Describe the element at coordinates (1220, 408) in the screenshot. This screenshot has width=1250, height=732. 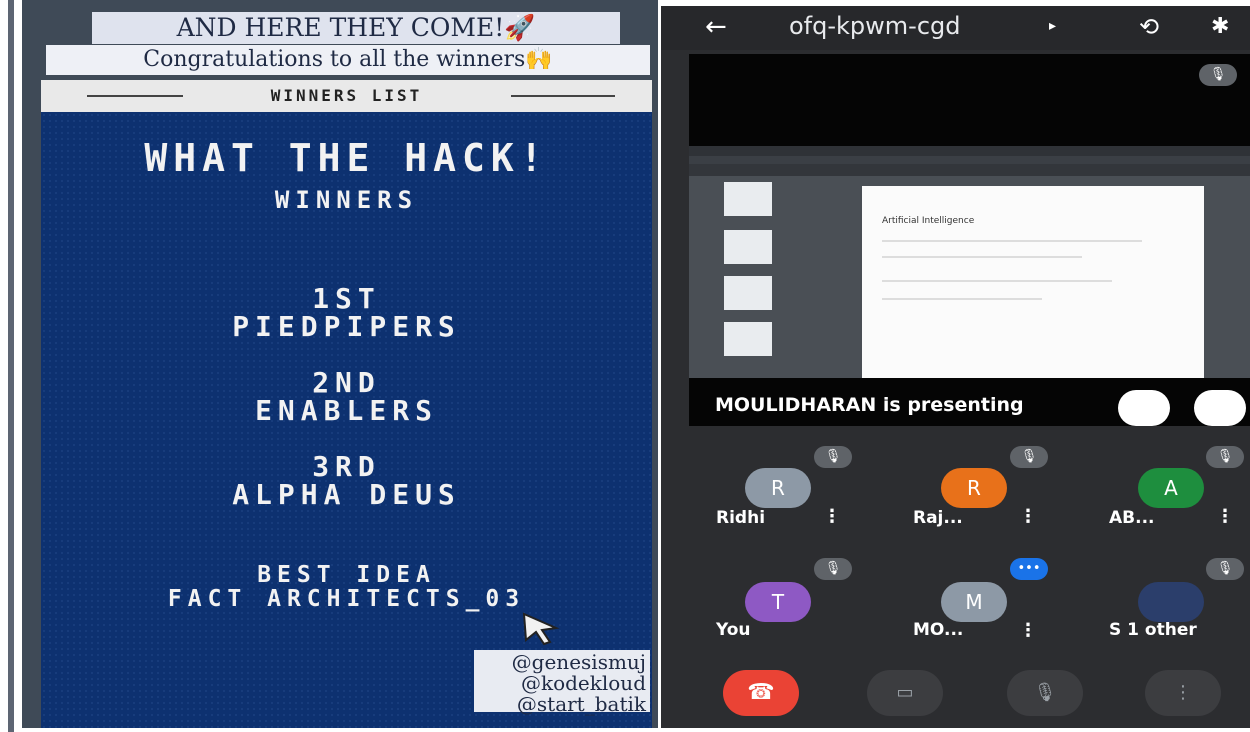
I see `fullscreen-button` at that location.